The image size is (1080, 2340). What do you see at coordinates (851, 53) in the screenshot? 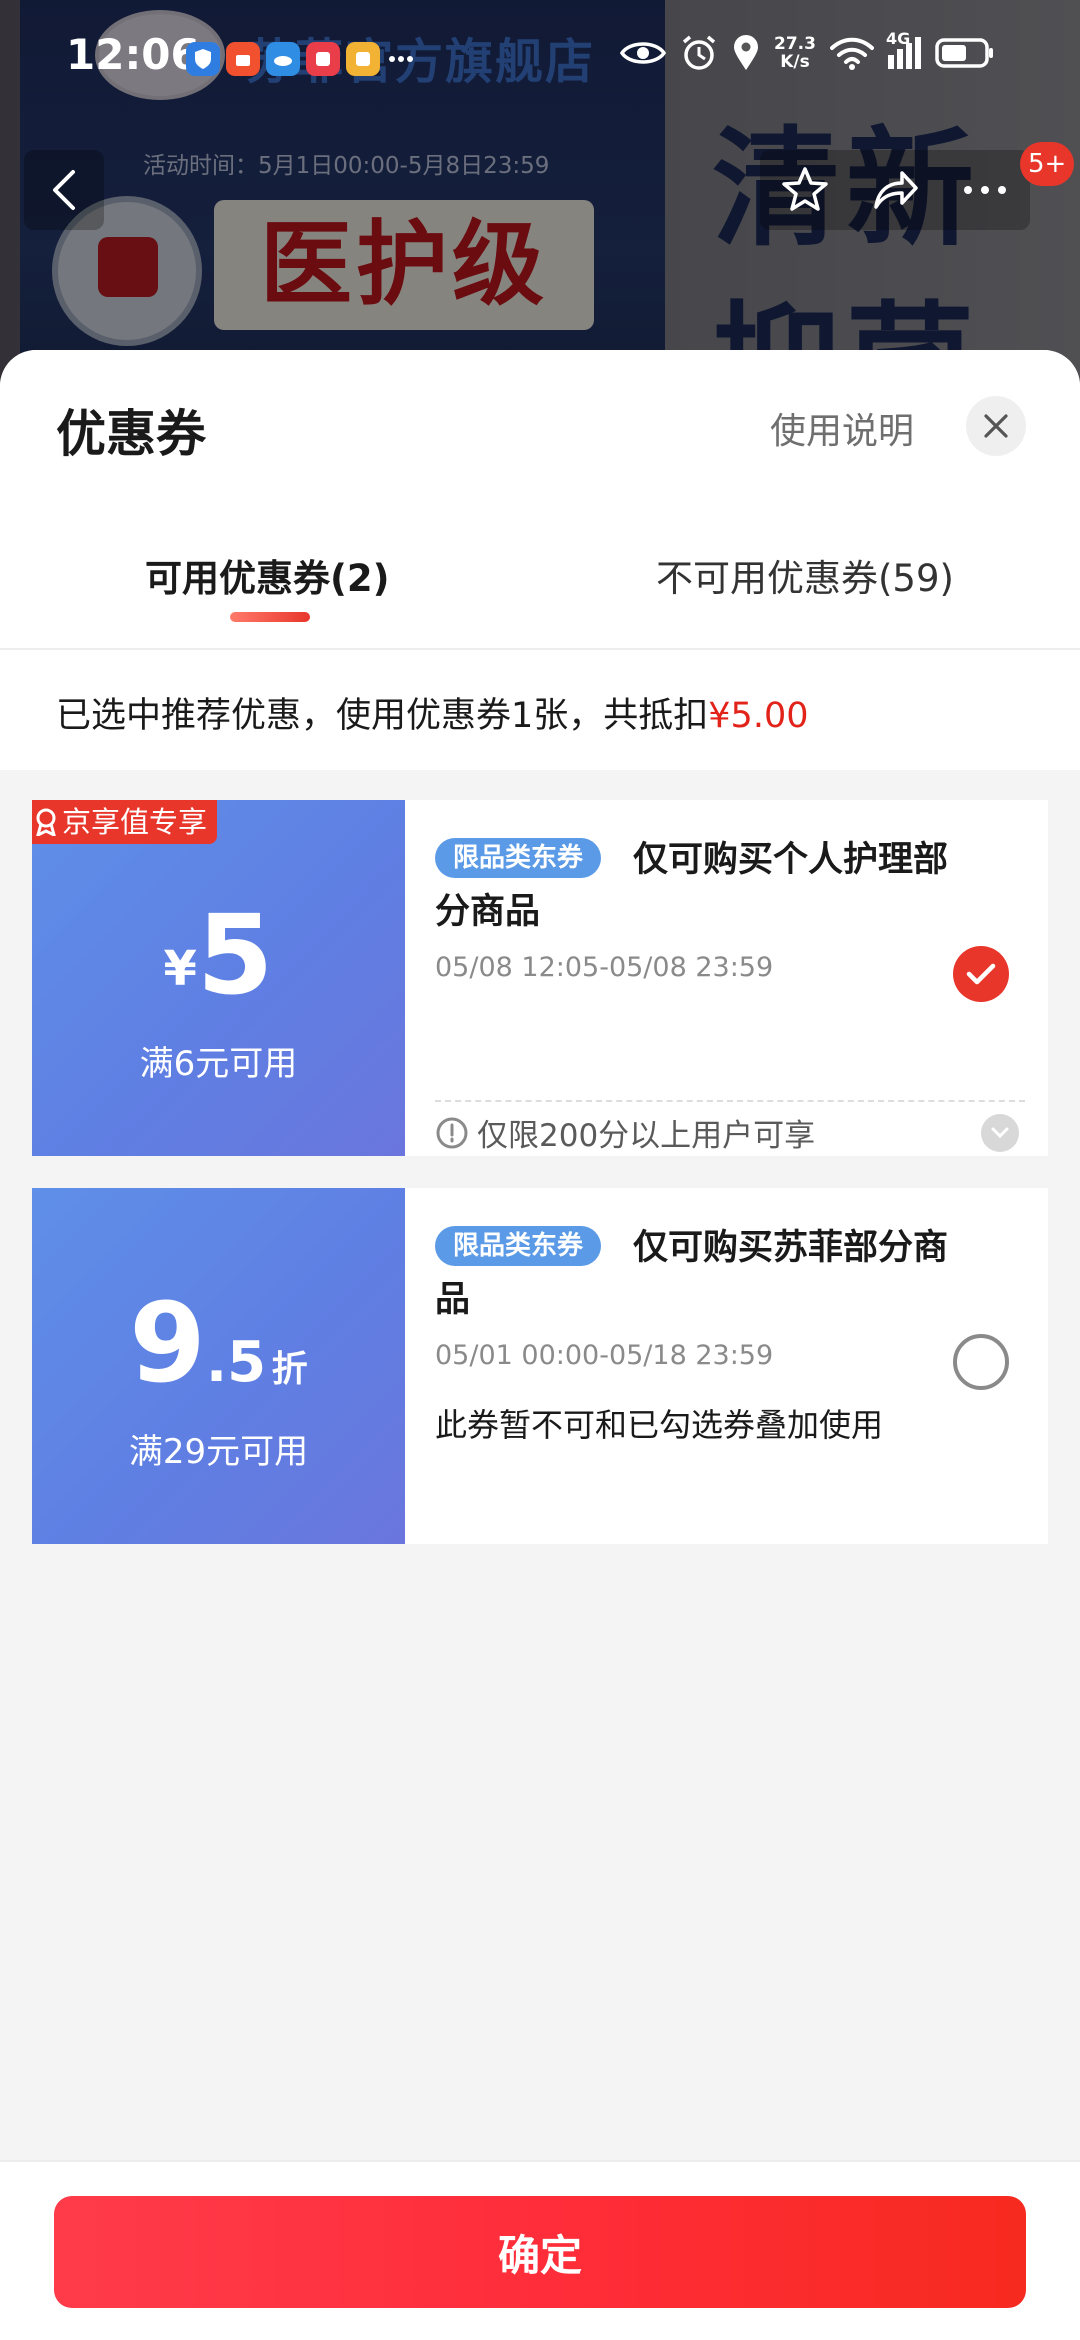
I see `wifi-icon` at bounding box center [851, 53].